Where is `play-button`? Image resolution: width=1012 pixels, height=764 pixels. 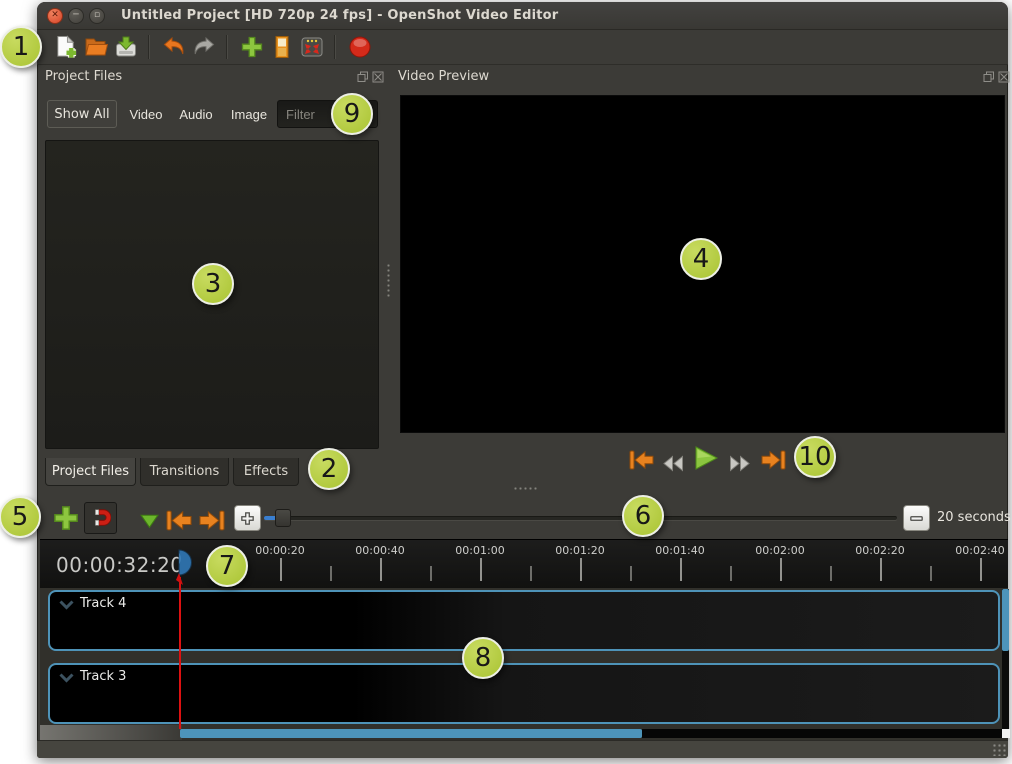
play-button is located at coordinates (705, 457).